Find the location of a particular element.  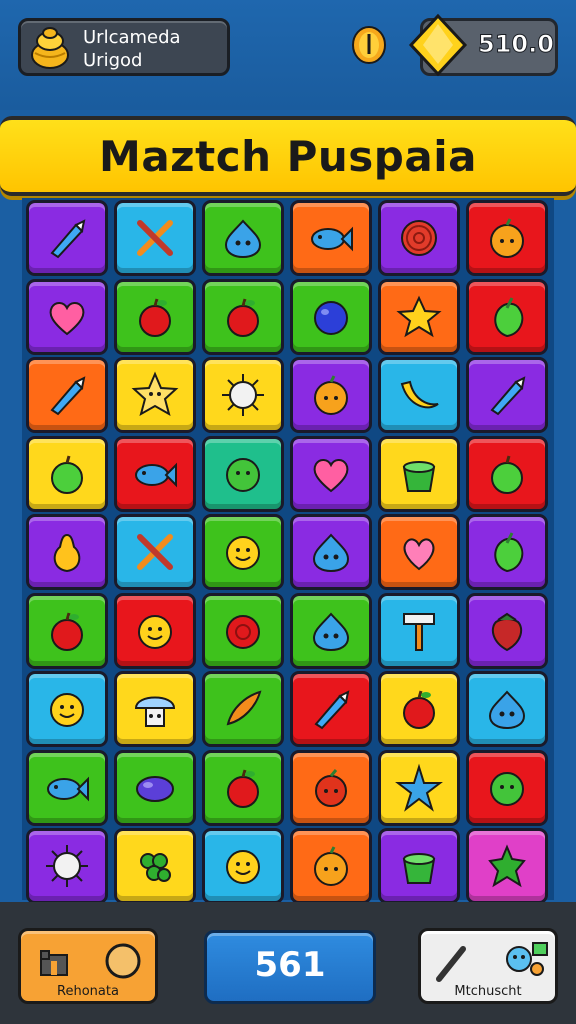

strawberry-icon is located at coordinates (507, 631).